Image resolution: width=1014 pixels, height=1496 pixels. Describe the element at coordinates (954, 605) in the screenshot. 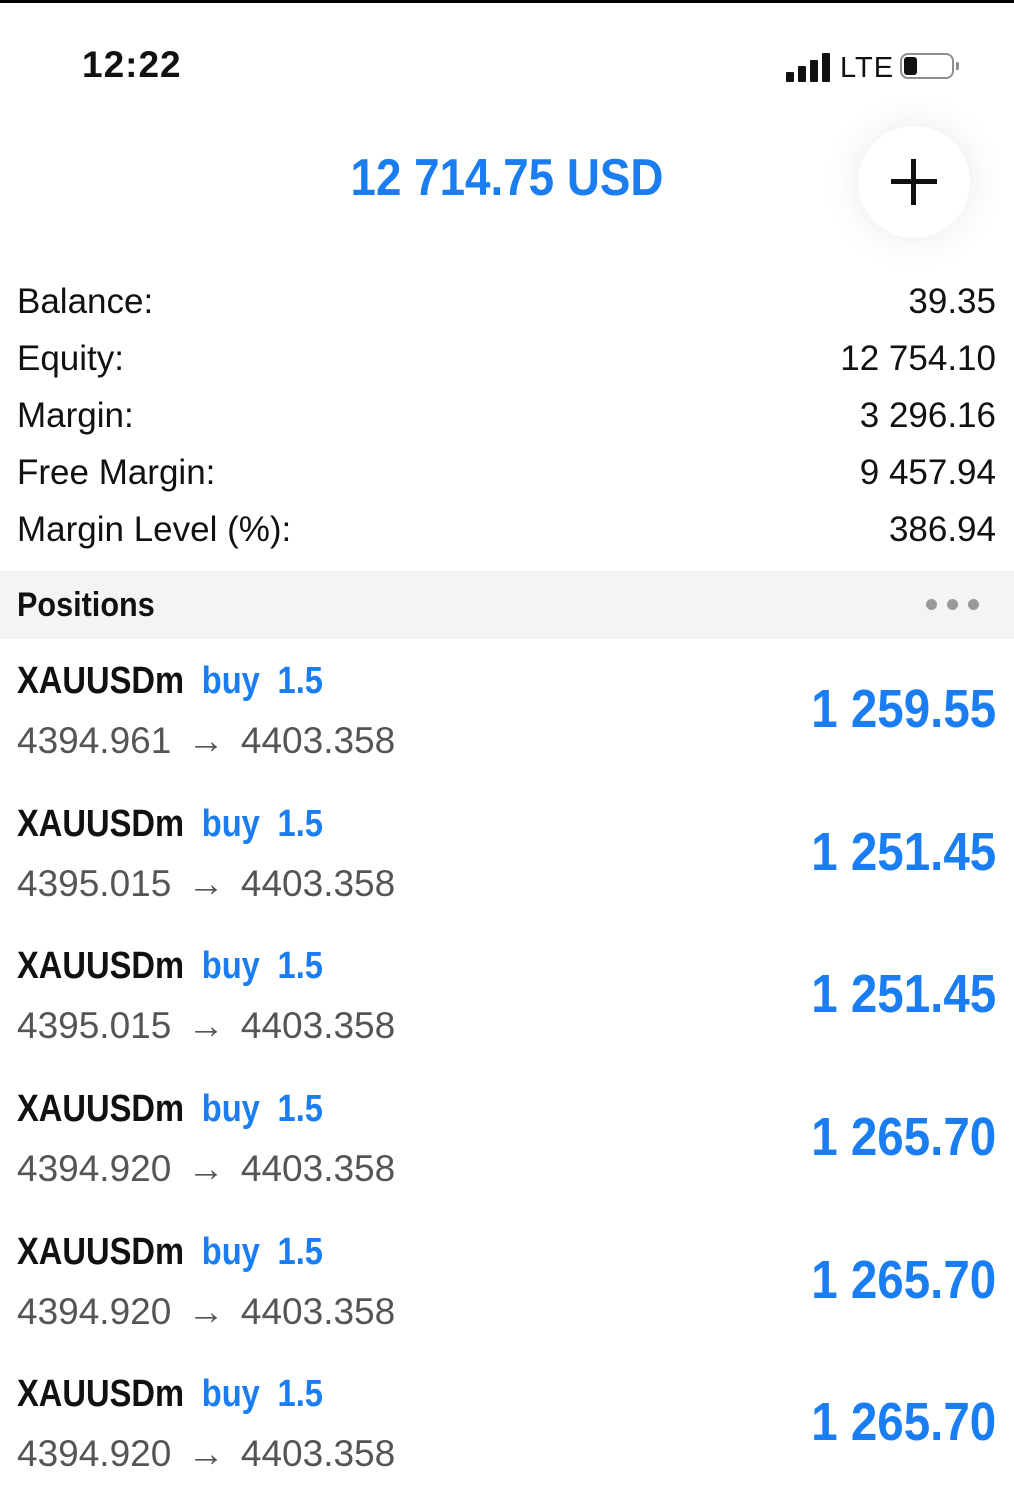

I see `more-dots-icon` at that location.